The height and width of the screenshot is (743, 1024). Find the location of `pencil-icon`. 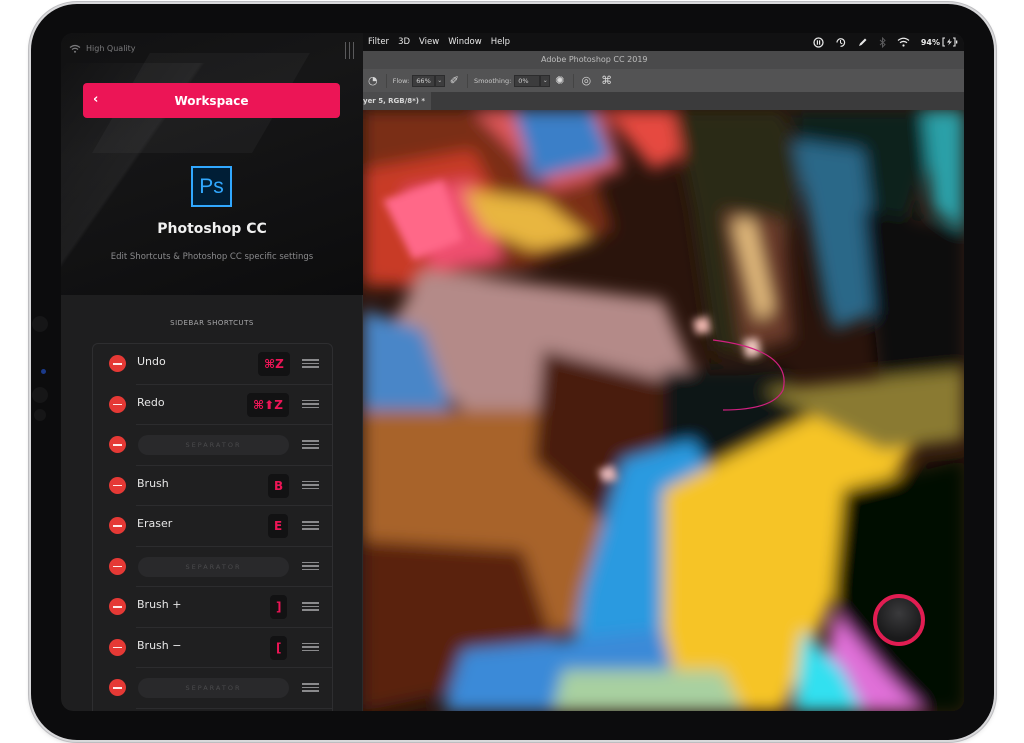

pencil-icon is located at coordinates (862, 42).